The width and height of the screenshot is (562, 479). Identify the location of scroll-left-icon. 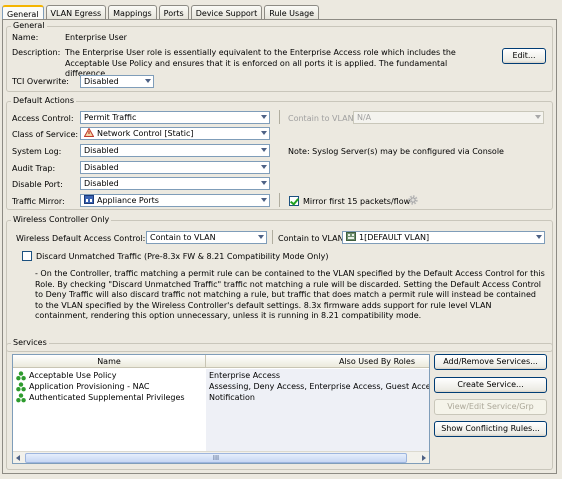
(18, 458).